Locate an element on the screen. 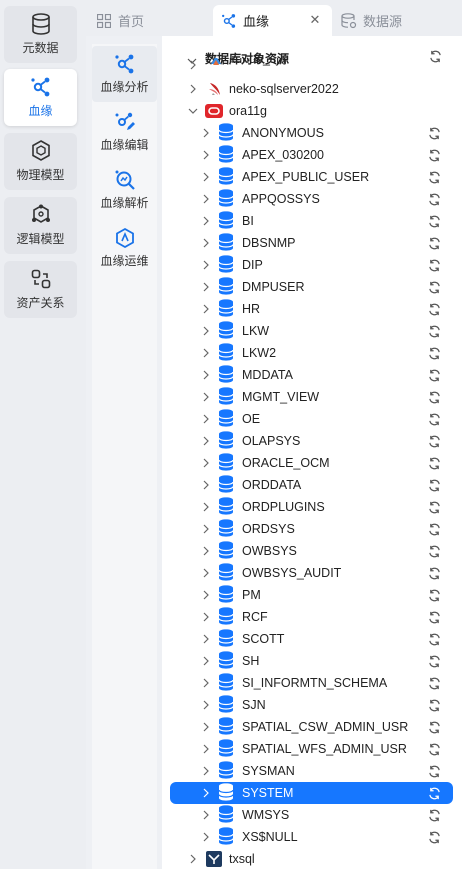 The width and height of the screenshot is (462, 869). tree-node-schema: SPATIAL_WFS_ADMIN_USR is located at coordinates (311, 749).